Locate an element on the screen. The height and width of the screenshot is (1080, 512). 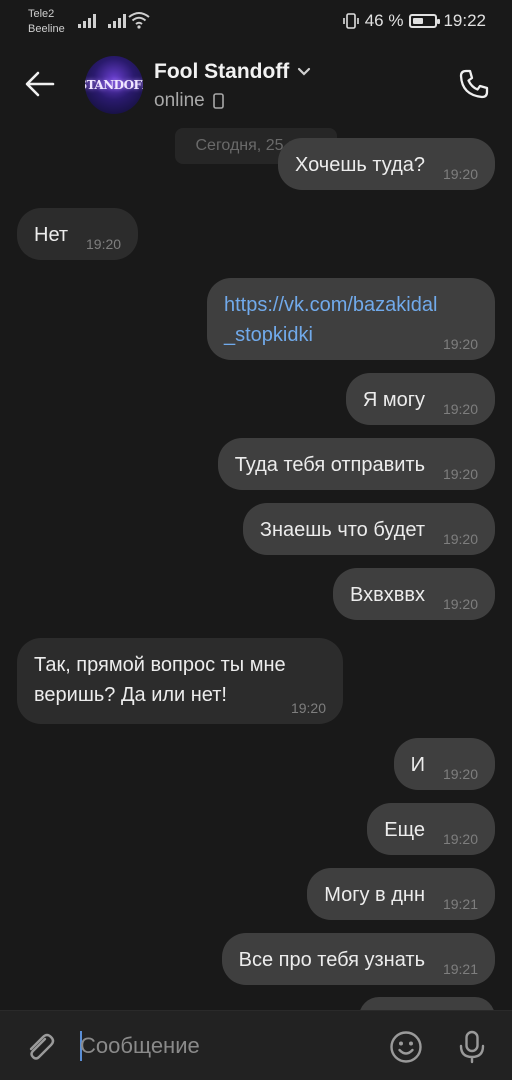
emoji-button is located at coordinates (406, 1047).